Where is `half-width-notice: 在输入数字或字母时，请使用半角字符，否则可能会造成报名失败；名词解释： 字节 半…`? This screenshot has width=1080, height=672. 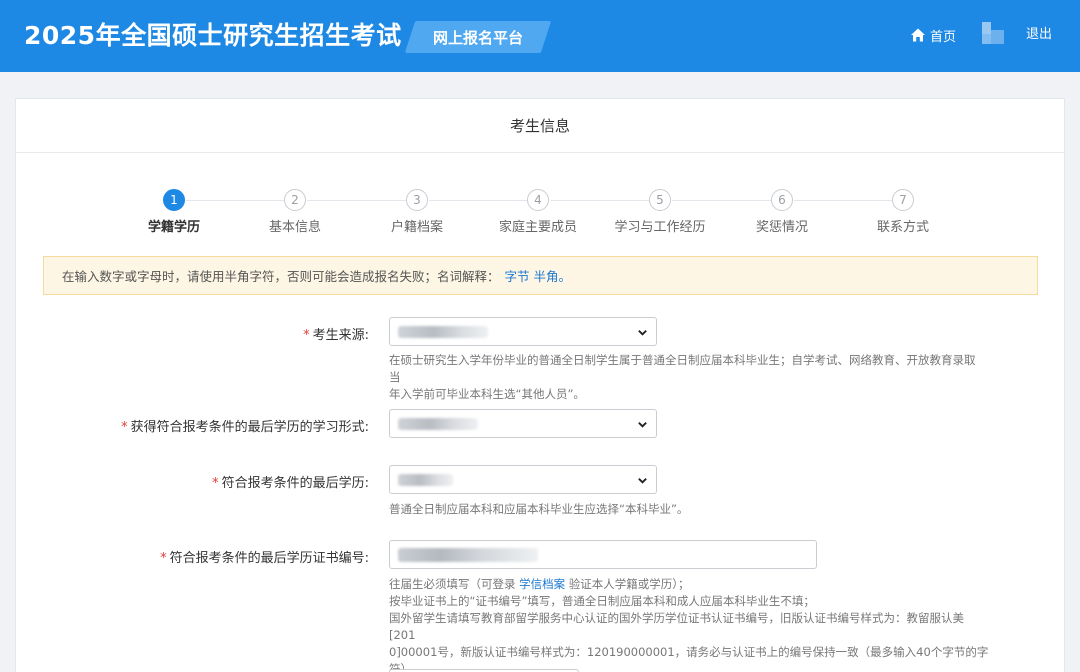
half-width-notice: 在输入数字或字母时，请使用半角字符，否则可能会造成报名失败；名词解释： 字节 半… is located at coordinates (540, 275).